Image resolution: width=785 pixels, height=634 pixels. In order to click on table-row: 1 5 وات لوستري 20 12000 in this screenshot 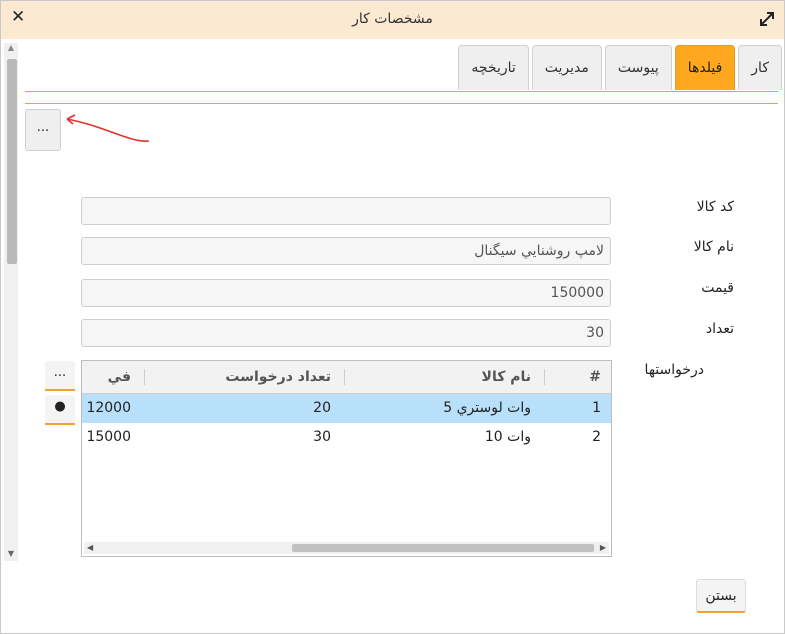, I will do `click(346, 408)`.